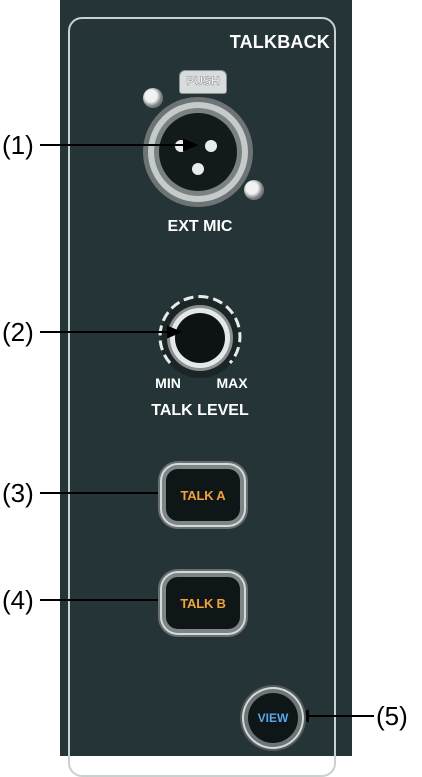 The width and height of the screenshot is (422, 777). Describe the element at coordinates (198, 152) in the screenshot. I see `xlr-jack-icon` at that location.